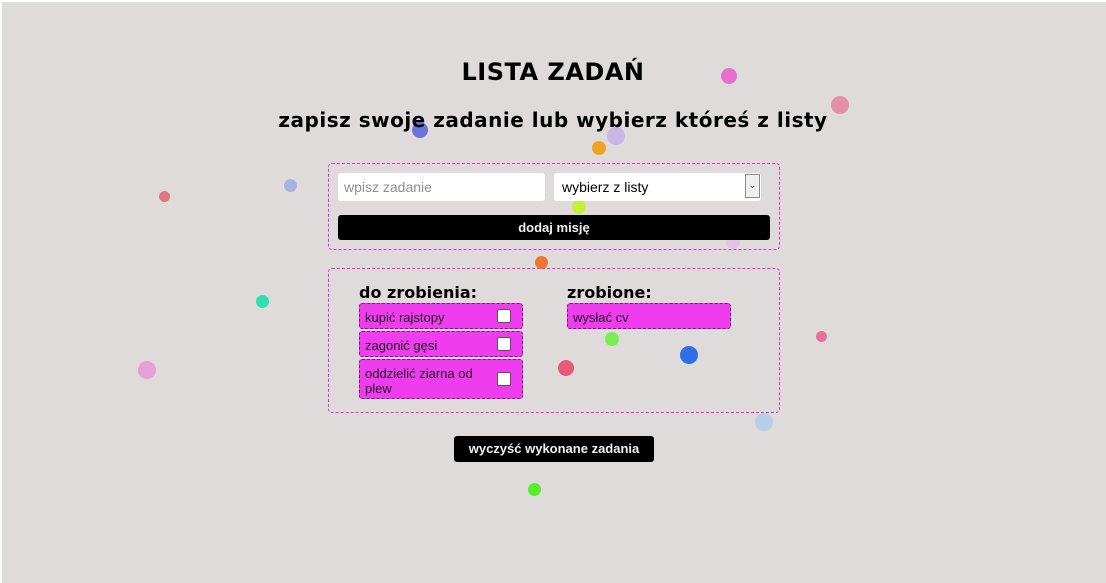  Describe the element at coordinates (657, 187) in the screenshot. I see `task-select: wybierz z listy ⌄` at that location.